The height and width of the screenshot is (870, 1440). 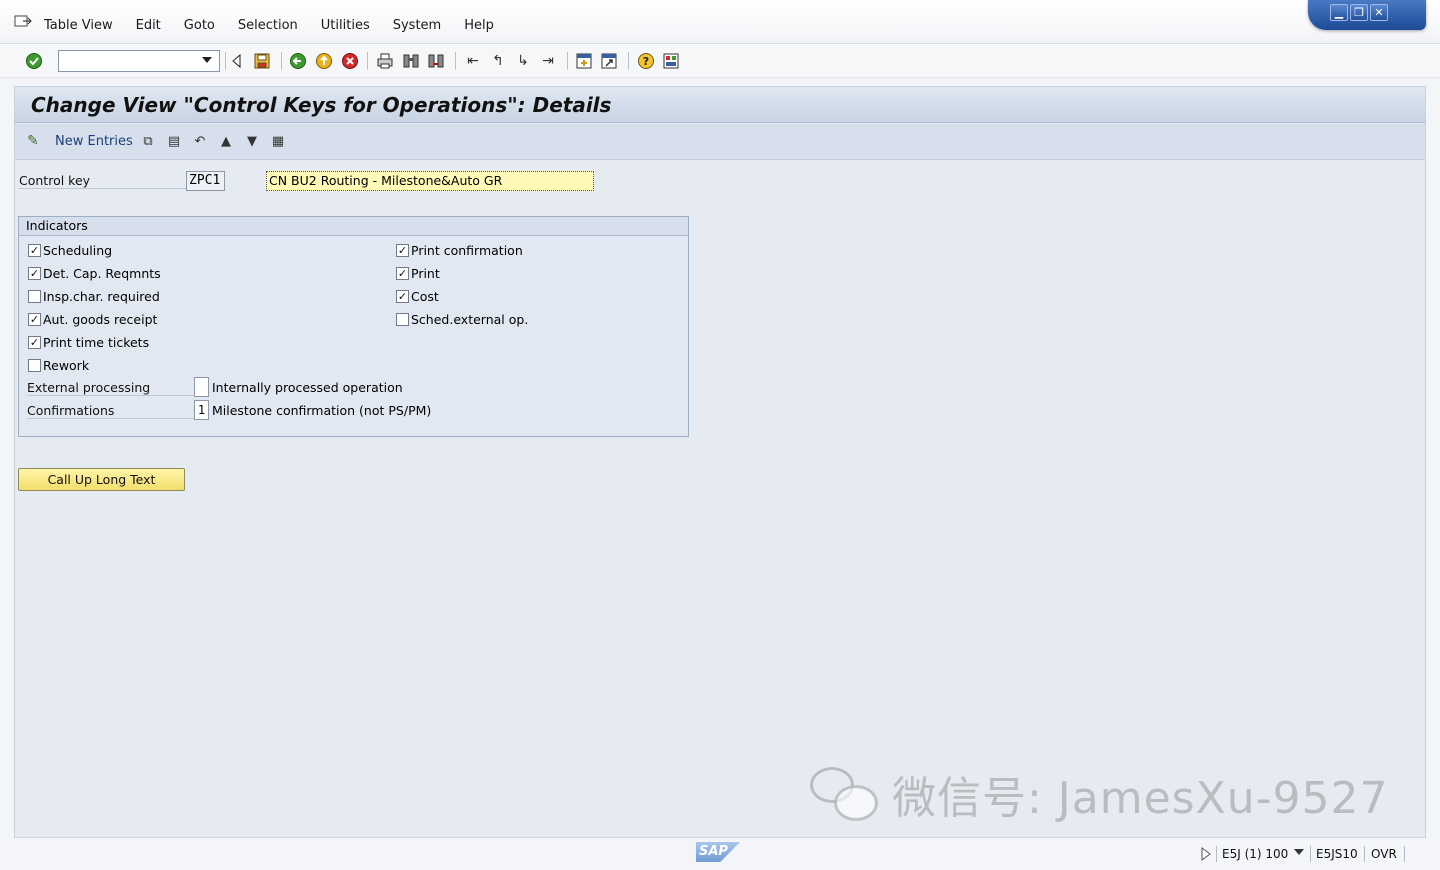 I want to click on print-confirmation-checkbox: ✓ Print confirmation, so click(x=459, y=250).